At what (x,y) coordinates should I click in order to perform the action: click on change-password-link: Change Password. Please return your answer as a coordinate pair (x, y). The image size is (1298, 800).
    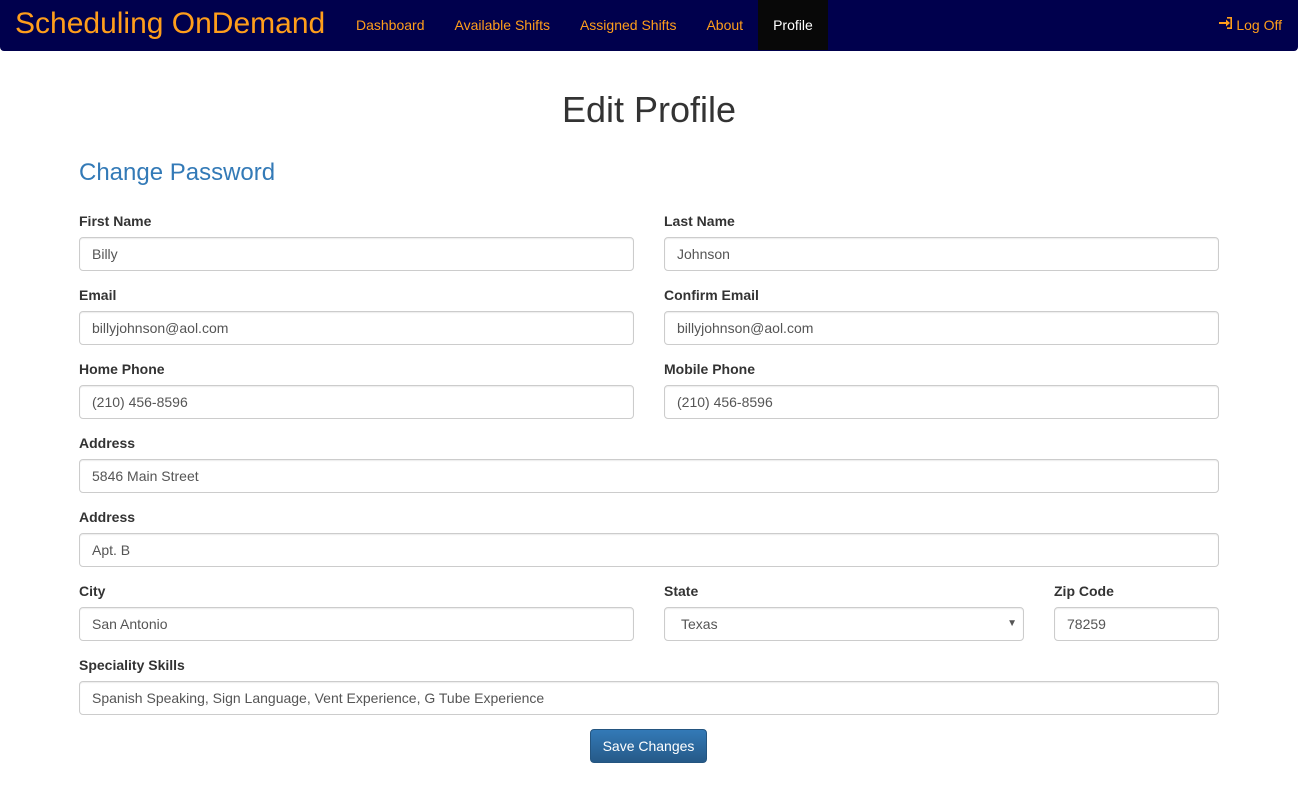
    Looking at the image, I should click on (177, 173).